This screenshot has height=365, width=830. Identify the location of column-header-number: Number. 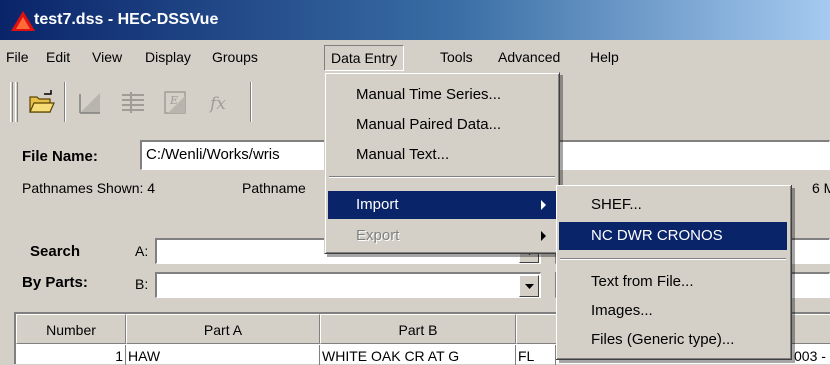
(71, 329).